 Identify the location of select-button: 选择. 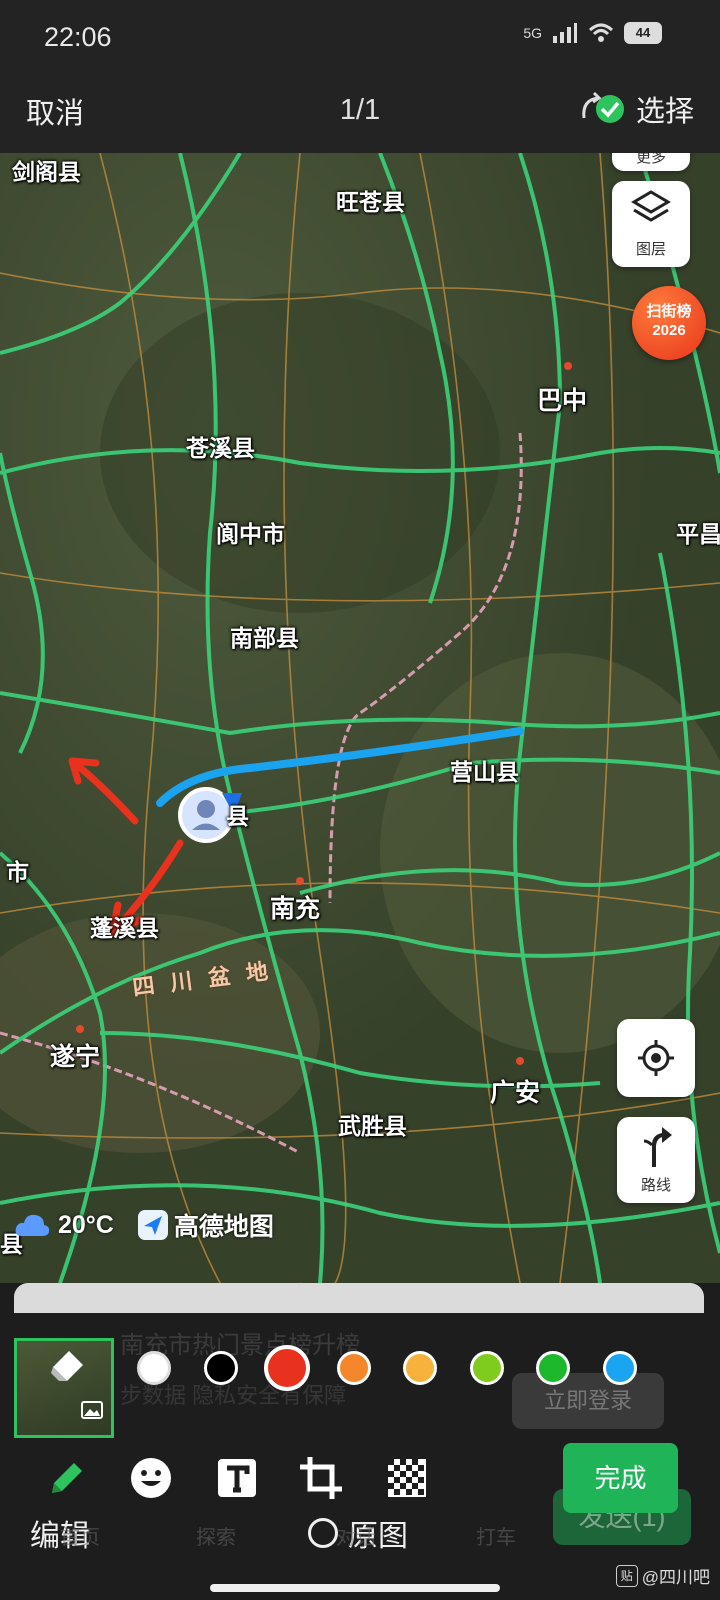
(637, 109).